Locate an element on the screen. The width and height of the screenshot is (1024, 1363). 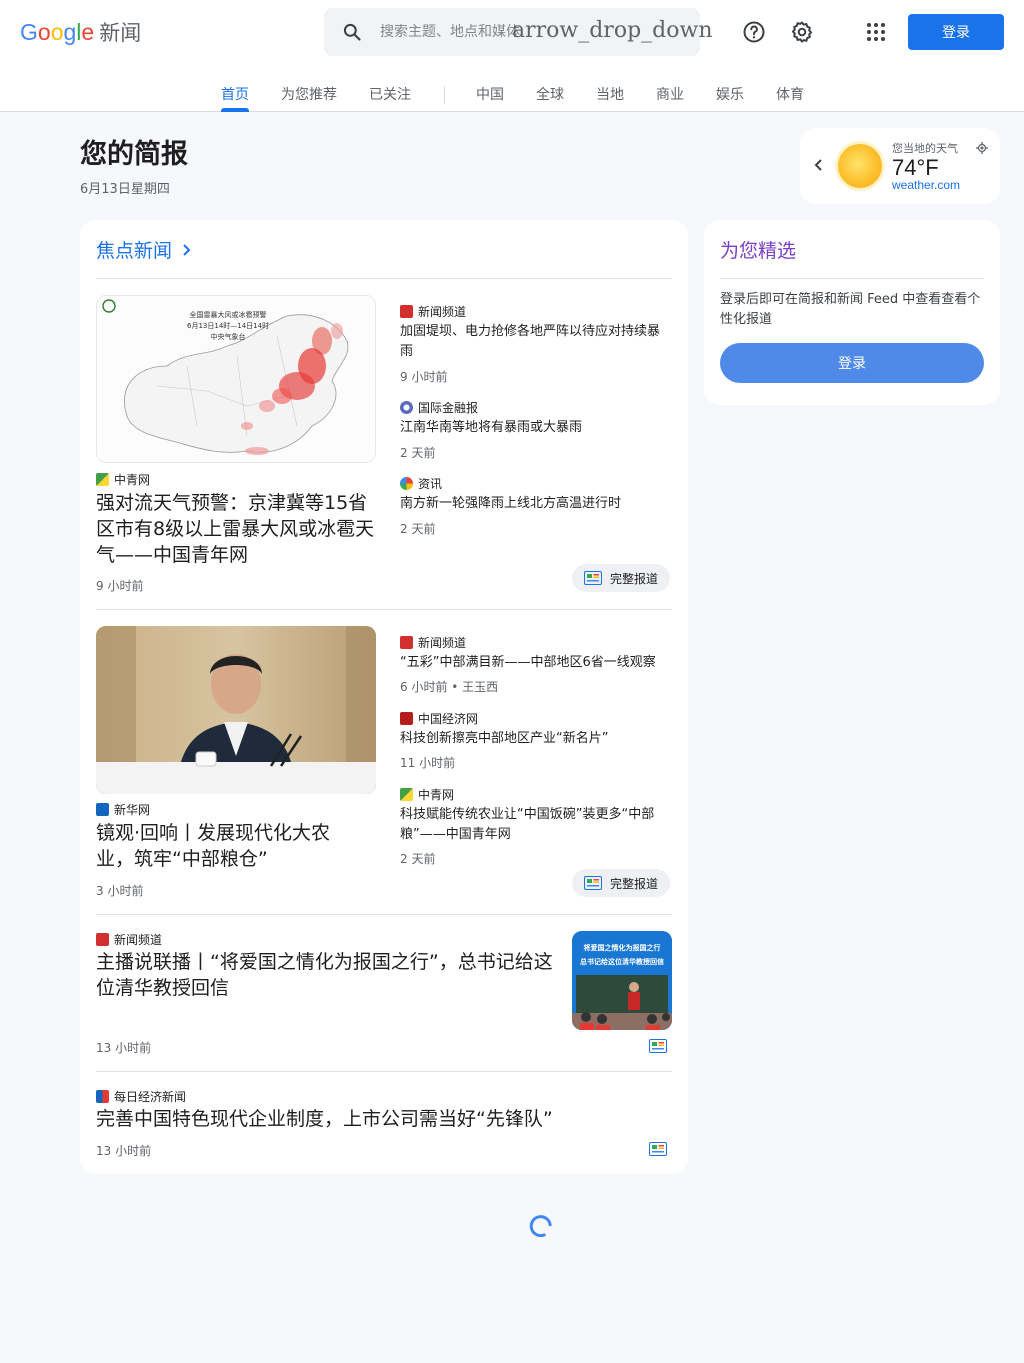
classroom-photo-image: 将爱国之情化为报国之行 总书记给这位清华教授回信 is located at coordinates (622, 980).